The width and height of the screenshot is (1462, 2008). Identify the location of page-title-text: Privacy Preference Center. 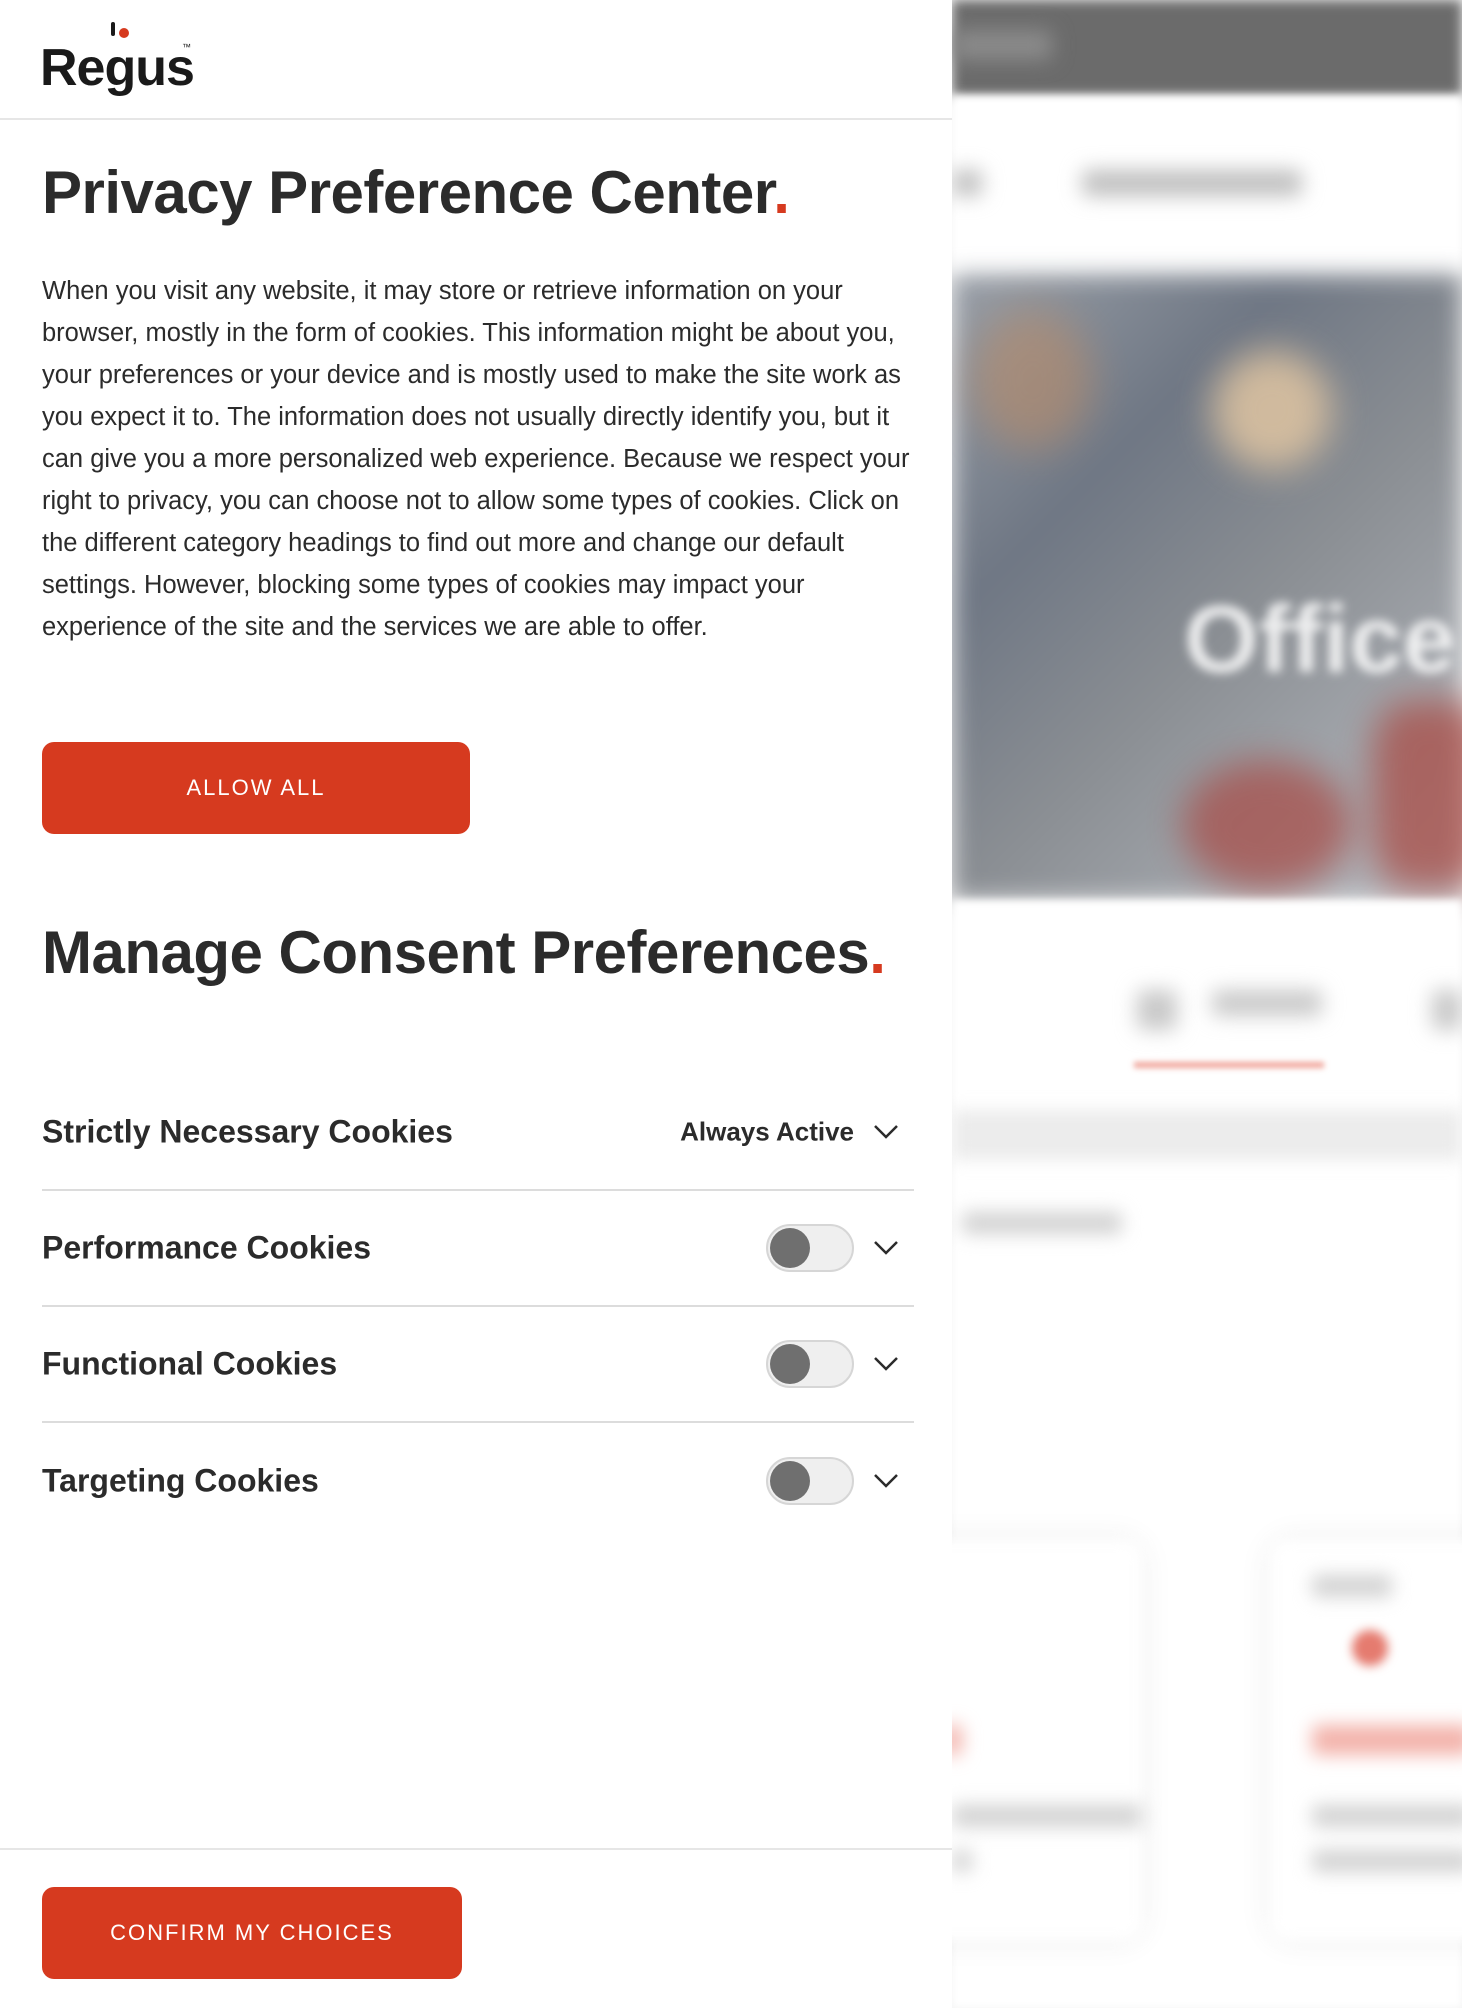
(408, 192).